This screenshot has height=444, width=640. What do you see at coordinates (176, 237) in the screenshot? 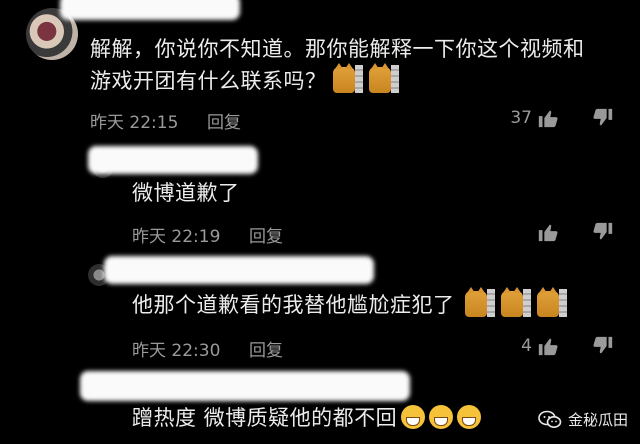
I see `timestamp: 昨天 22:19` at bounding box center [176, 237].